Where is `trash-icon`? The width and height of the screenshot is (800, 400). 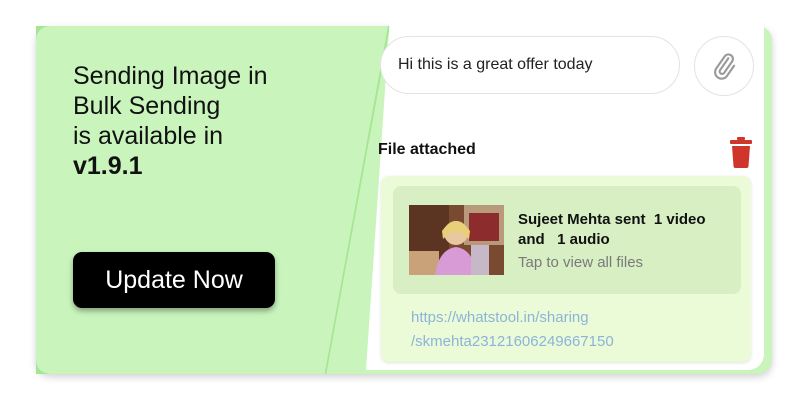 trash-icon is located at coordinates (741, 152).